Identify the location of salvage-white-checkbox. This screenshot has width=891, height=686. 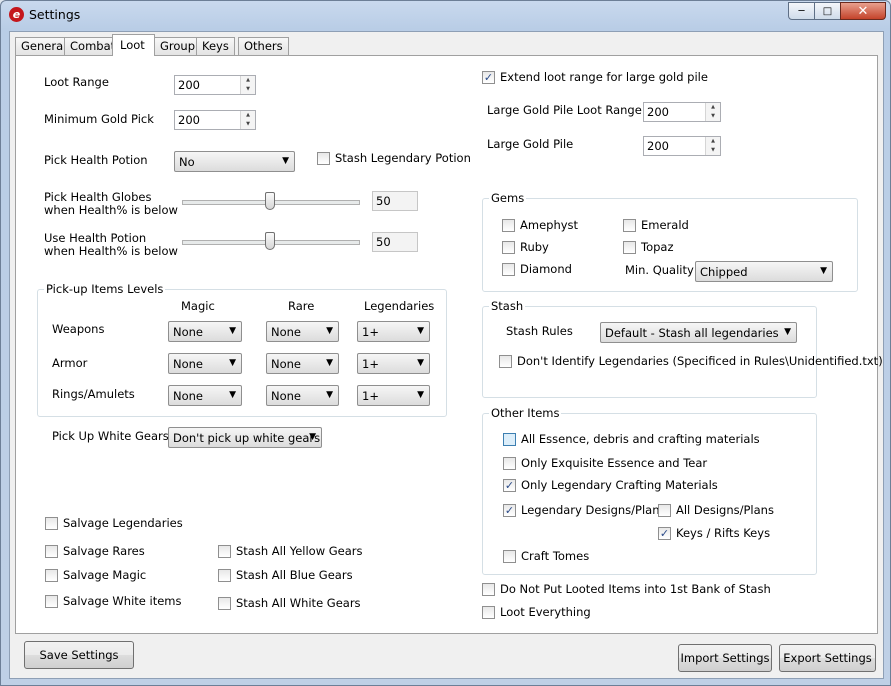
(51, 601).